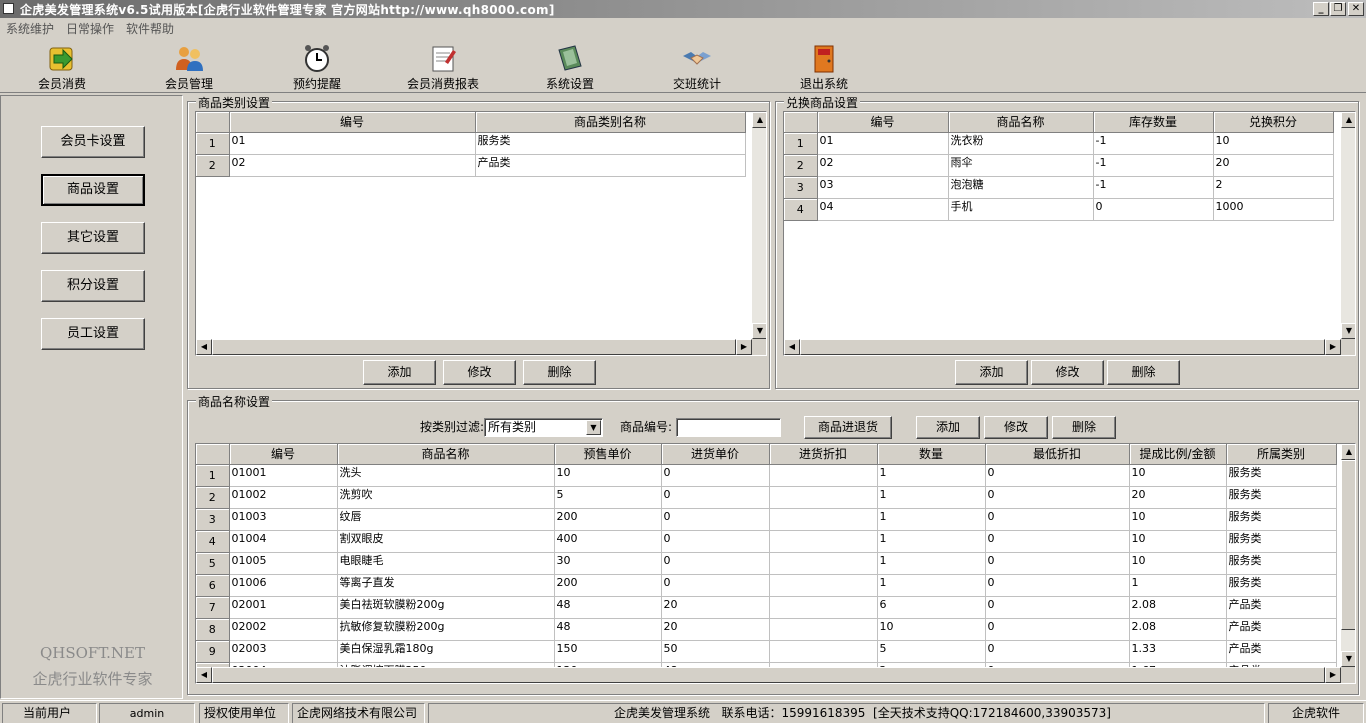 The width and height of the screenshot is (1366, 723). What do you see at coordinates (1273, 122) in the screenshot?
I see `column-header: 兑换积分` at bounding box center [1273, 122].